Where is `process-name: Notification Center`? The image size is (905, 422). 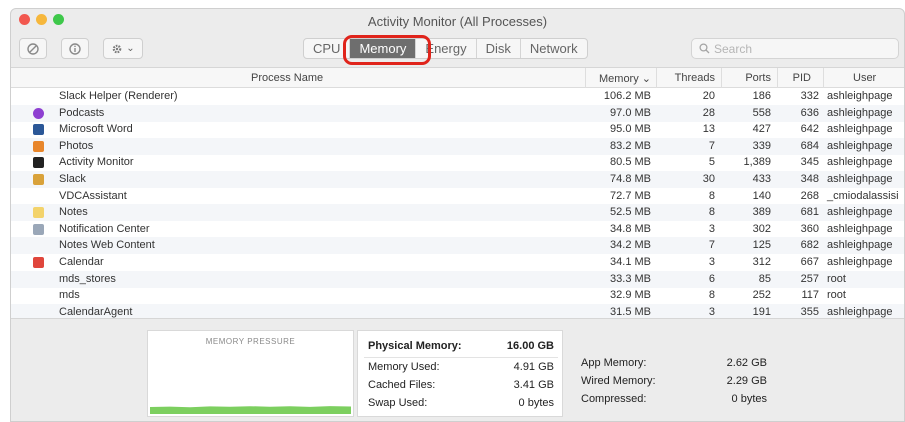 process-name: Notification Center is located at coordinates (104, 228).